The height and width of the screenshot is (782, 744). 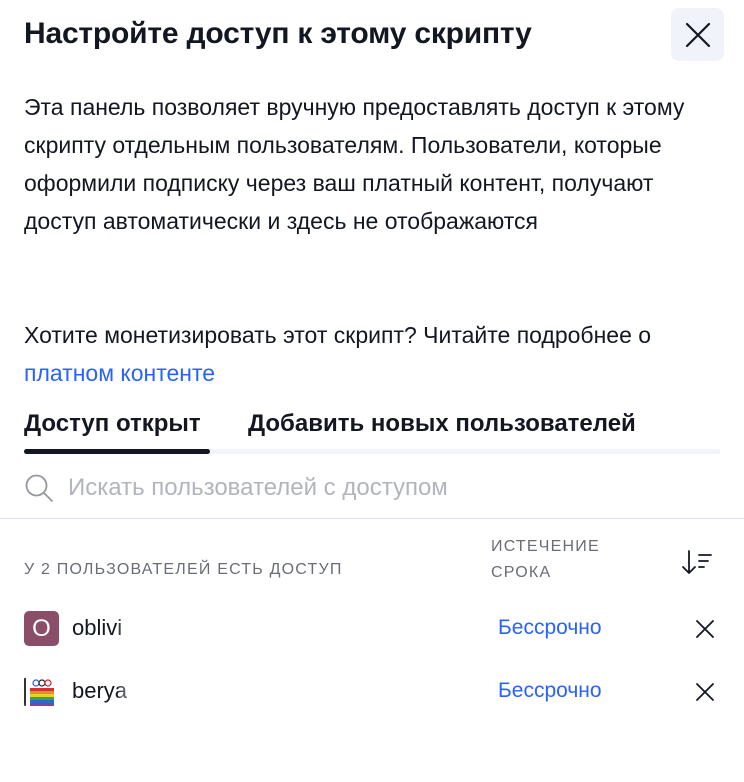 I want to click on sort-icon, so click(x=697, y=562).